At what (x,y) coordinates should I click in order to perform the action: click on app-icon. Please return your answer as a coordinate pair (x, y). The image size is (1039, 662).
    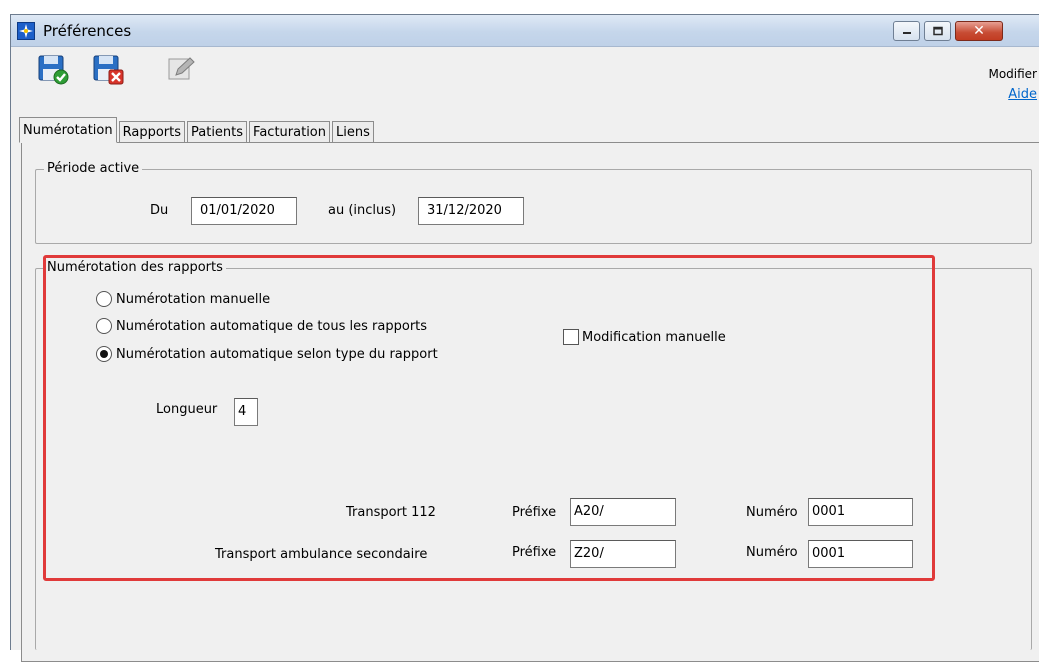
    Looking at the image, I should click on (26, 31).